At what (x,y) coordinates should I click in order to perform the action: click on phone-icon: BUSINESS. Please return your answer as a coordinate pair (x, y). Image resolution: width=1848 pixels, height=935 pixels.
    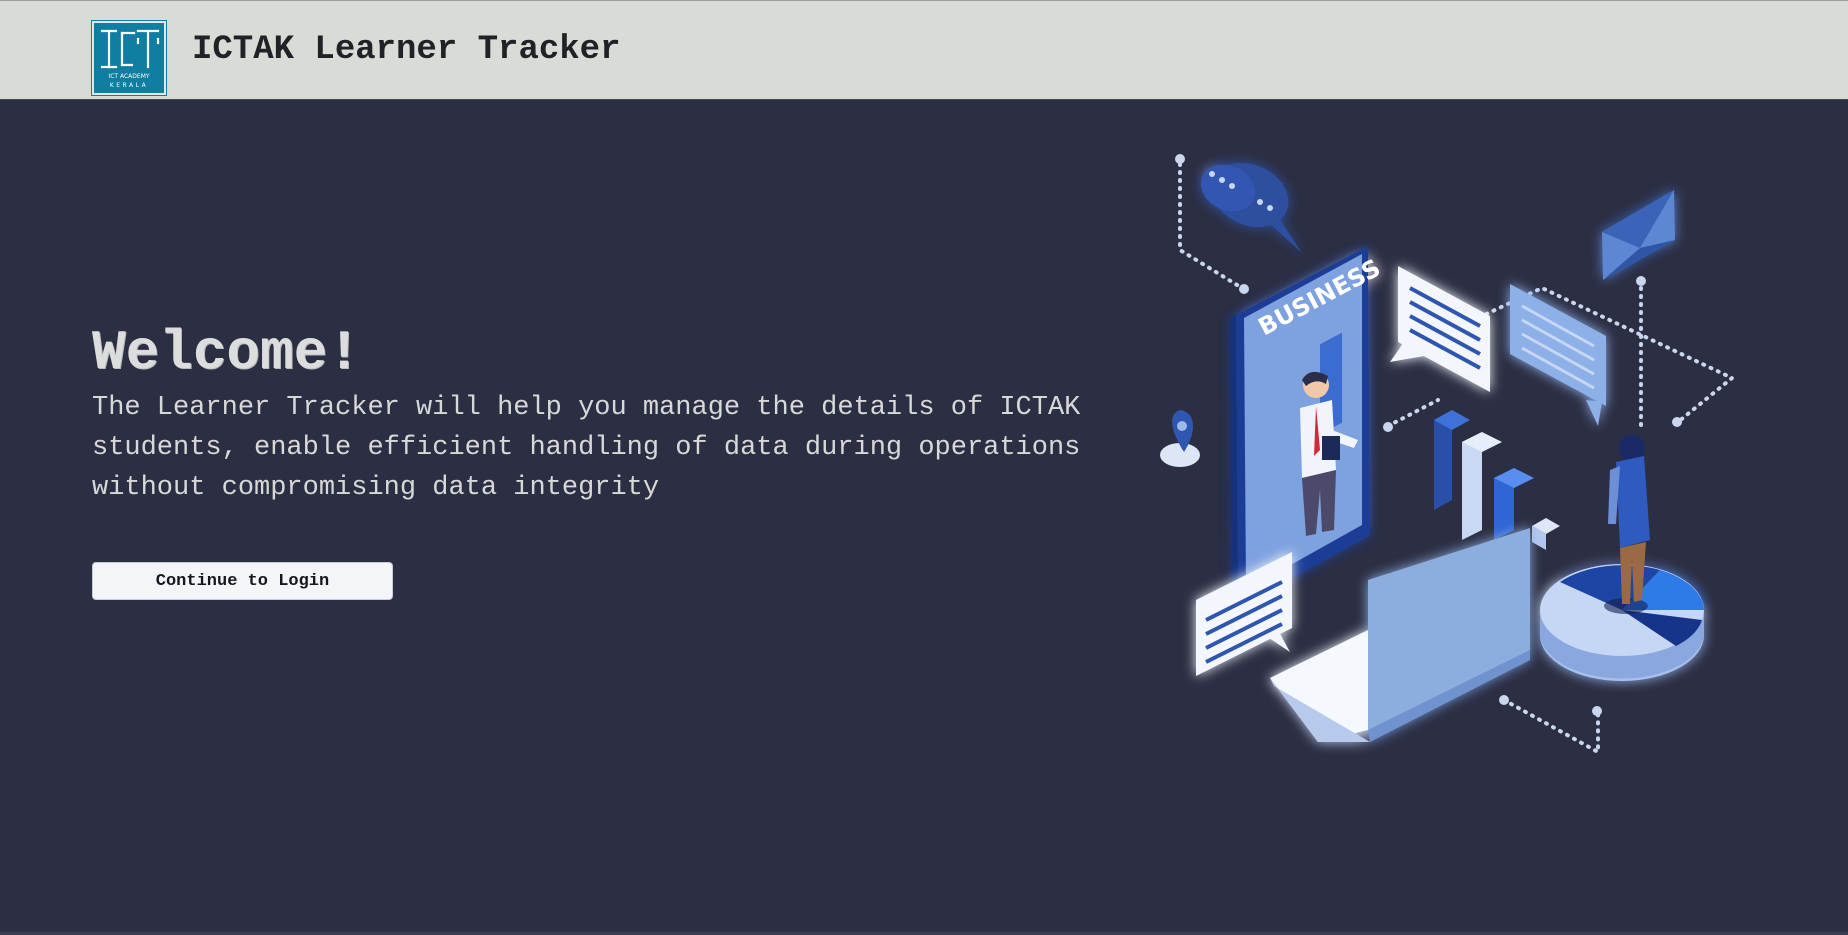
    Looking at the image, I should click on (1307, 428).